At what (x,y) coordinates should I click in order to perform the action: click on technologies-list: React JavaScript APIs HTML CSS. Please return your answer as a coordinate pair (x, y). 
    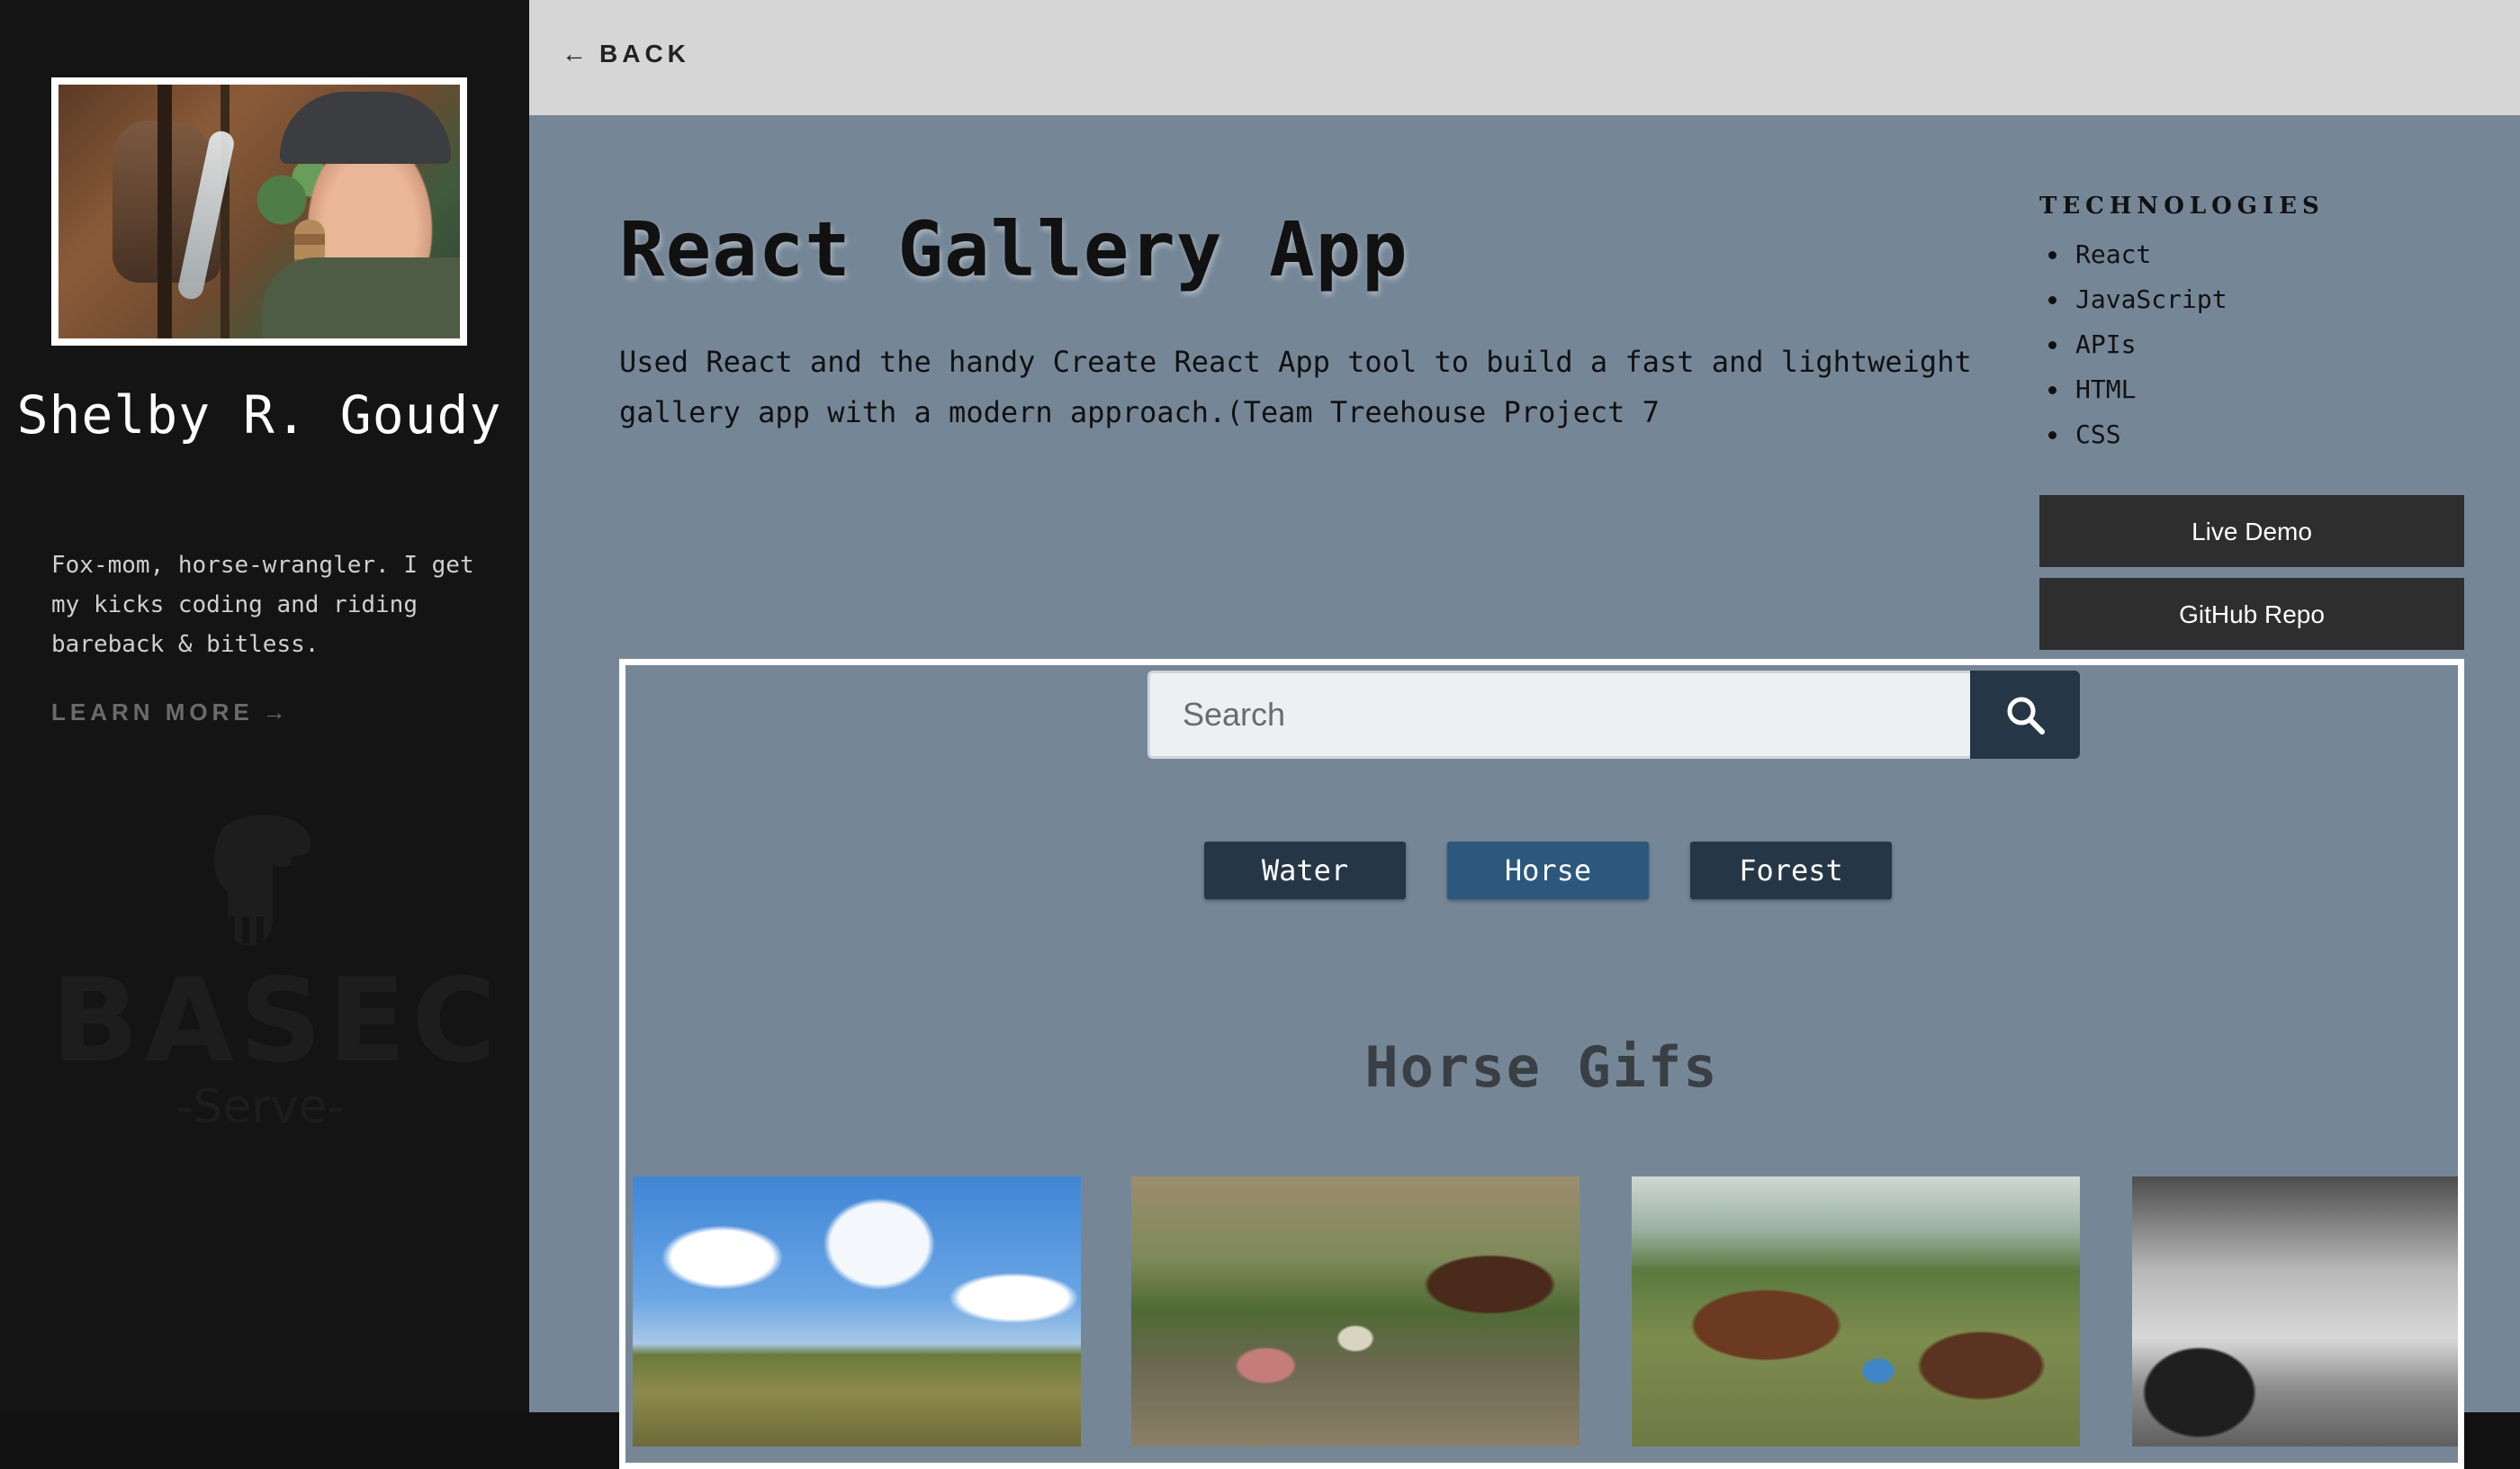
    Looking at the image, I should click on (2255, 344).